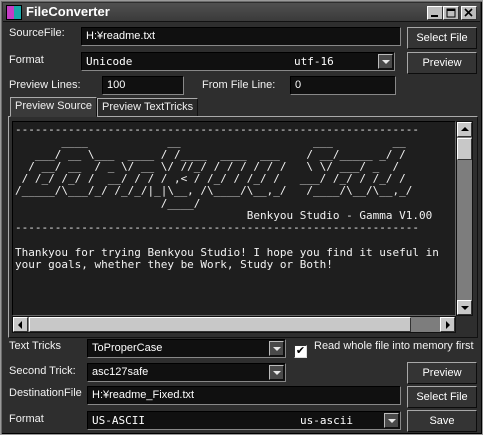 The width and height of the screenshot is (483, 435). I want to click on source-format-name: Unicode, so click(109, 61).